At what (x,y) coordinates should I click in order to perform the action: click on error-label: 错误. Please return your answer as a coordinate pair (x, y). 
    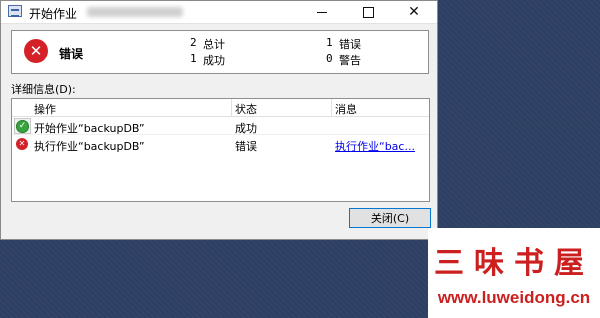
    Looking at the image, I should click on (350, 44).